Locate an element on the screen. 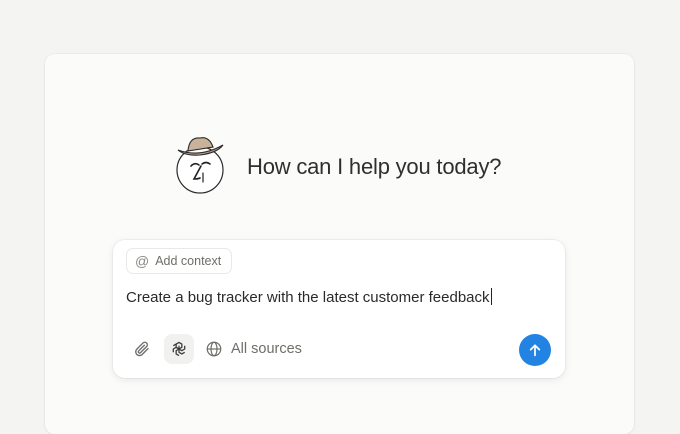 The width and height of the screenshot is (680, 434). sources-selector: All sources is located at coordinates (253, 349).